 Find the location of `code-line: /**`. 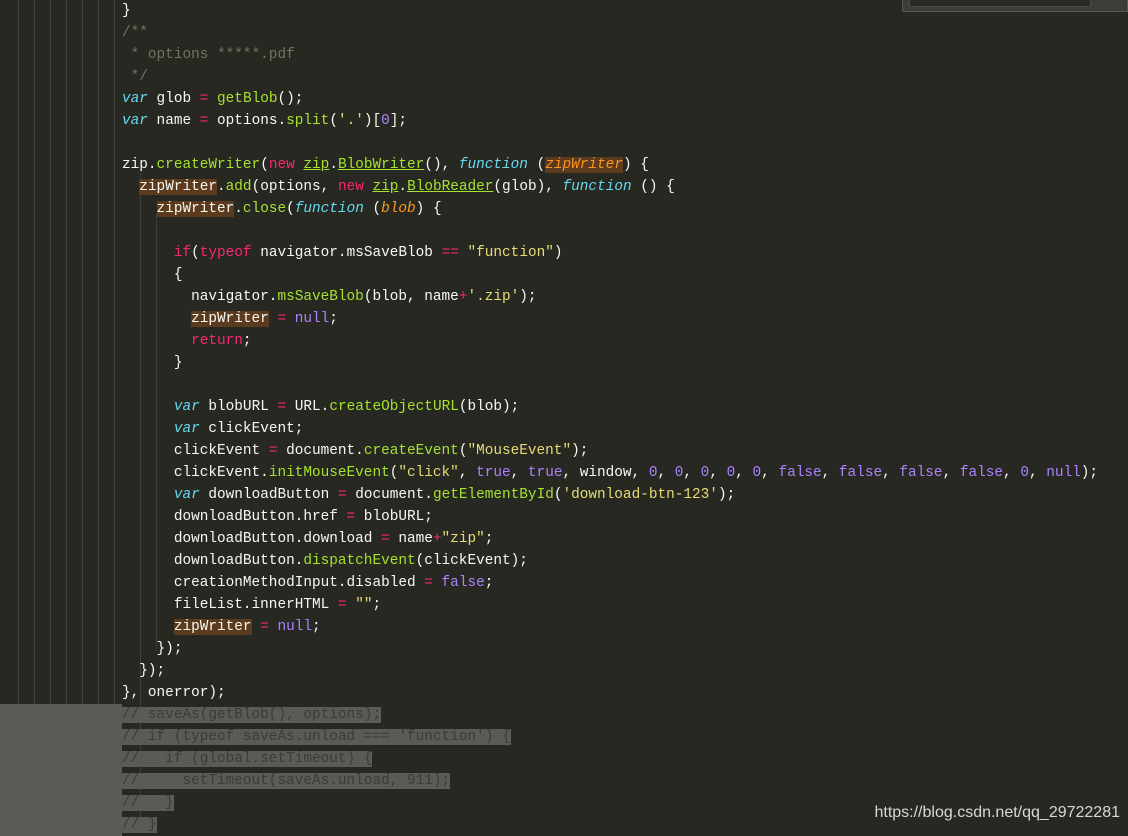

code-line: /** is located at coordinates (610, 33).